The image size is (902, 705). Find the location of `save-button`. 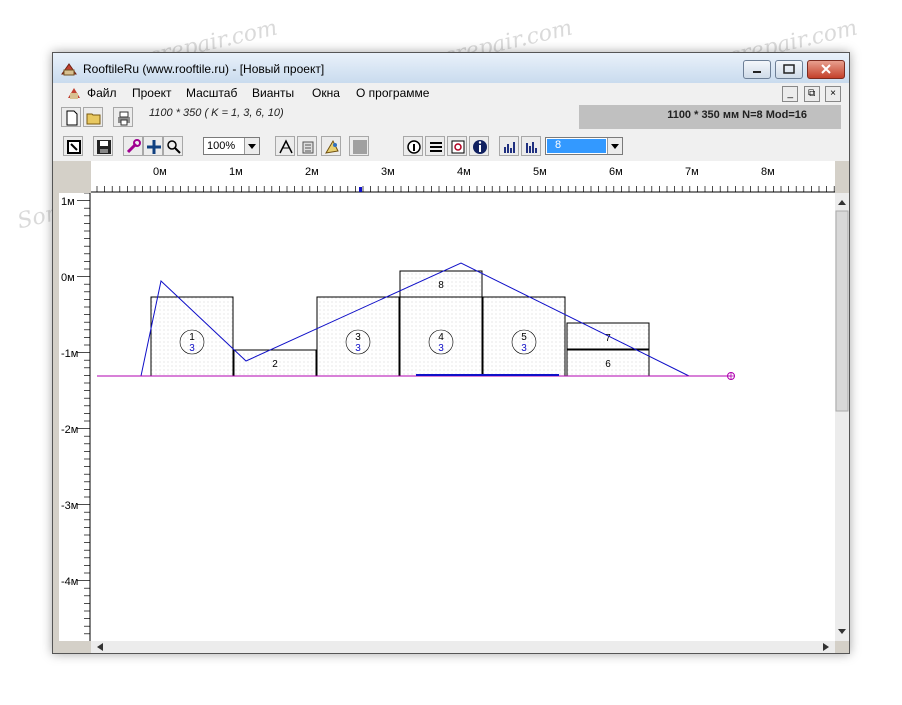

save-button is located at coordinates (103, 146).